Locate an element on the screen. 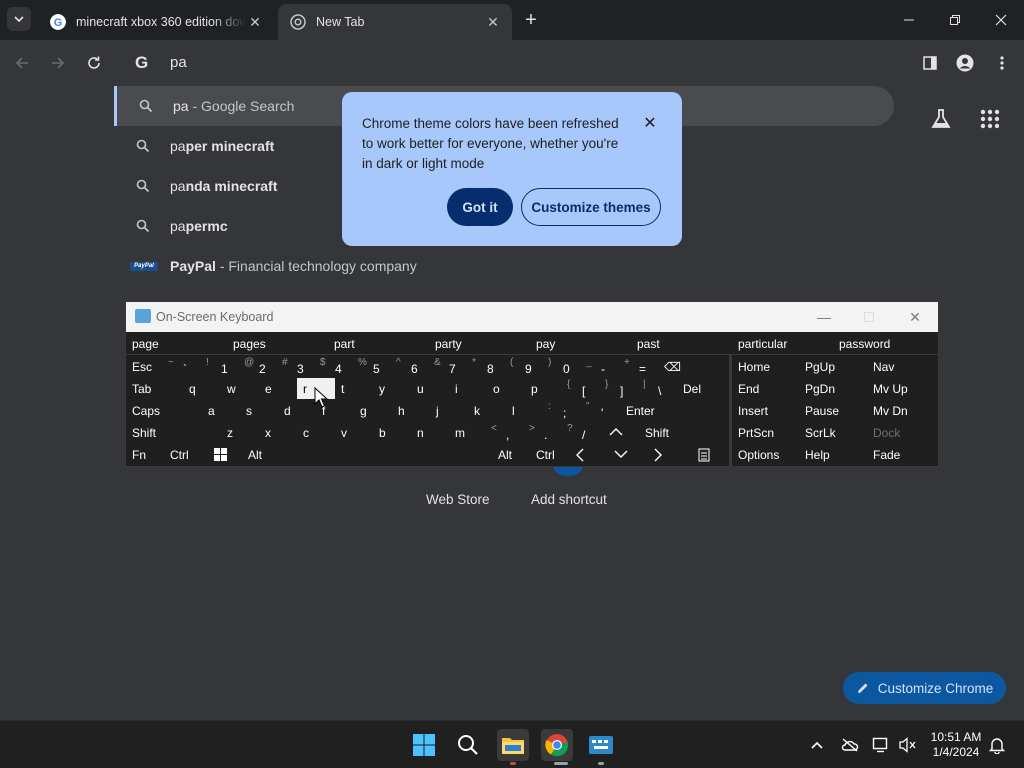 This screenshot has height=768, width=1024. key-d: d is located at coordinates (297, 410).